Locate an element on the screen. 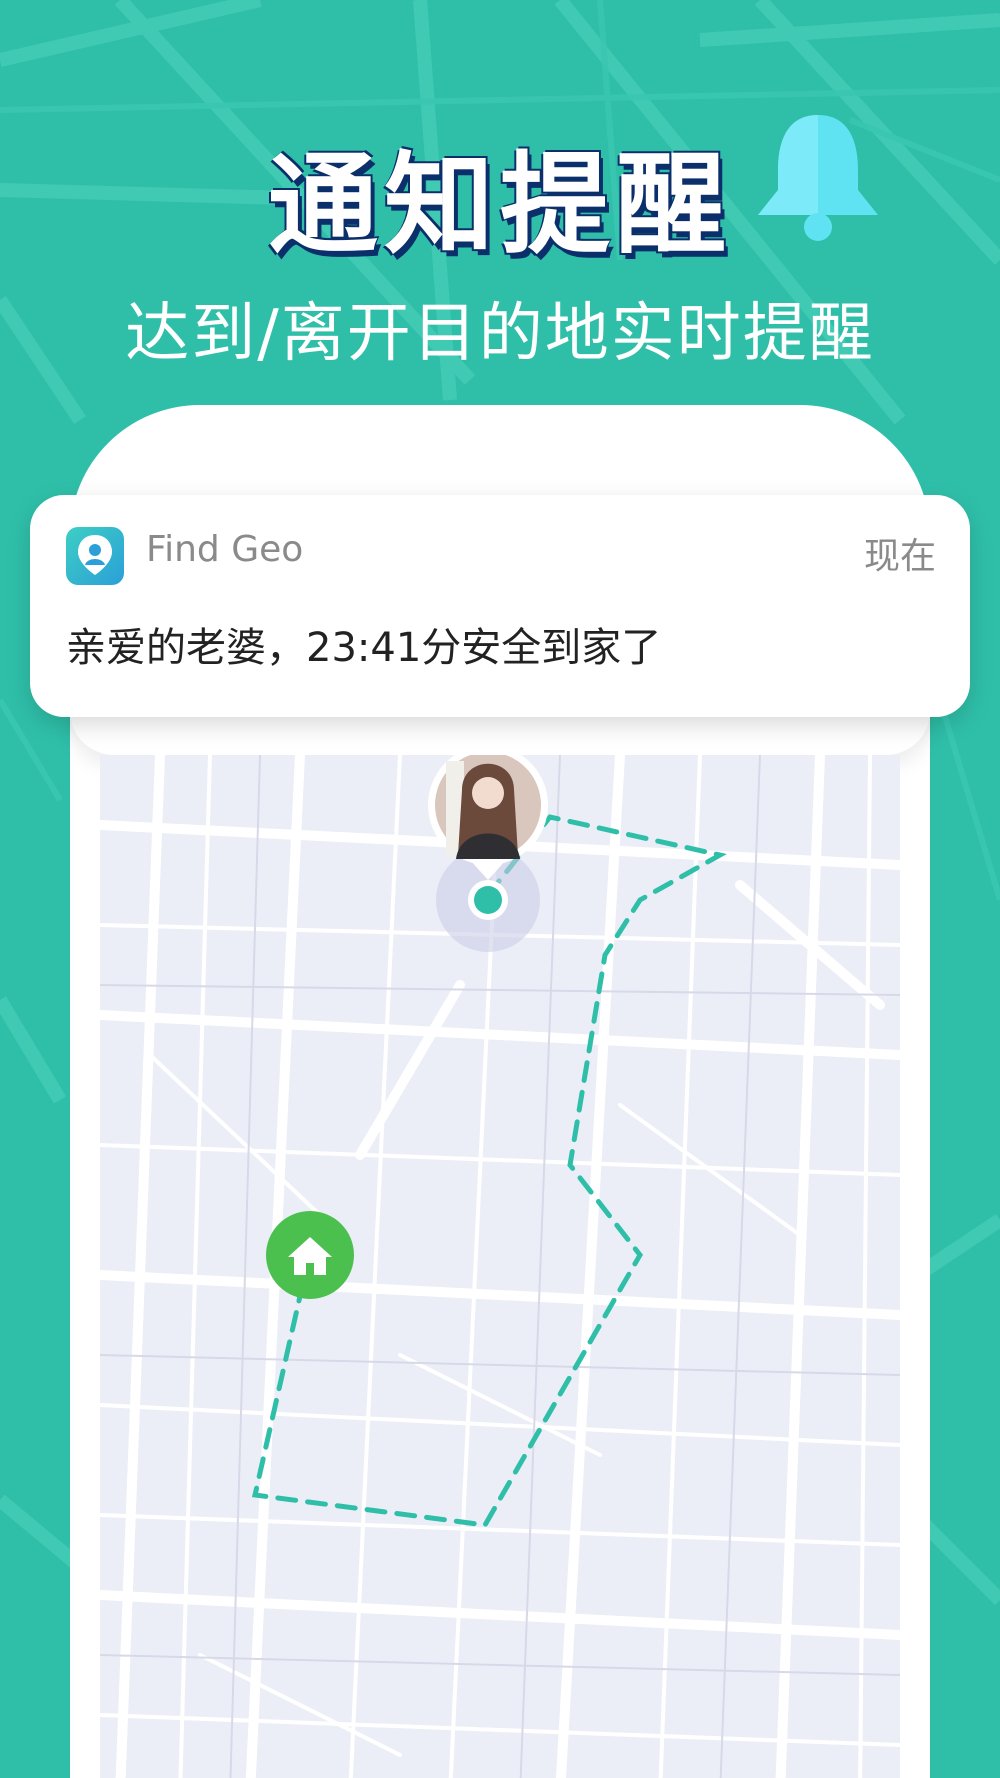  bell-icon is located at coordinates (818, 178).